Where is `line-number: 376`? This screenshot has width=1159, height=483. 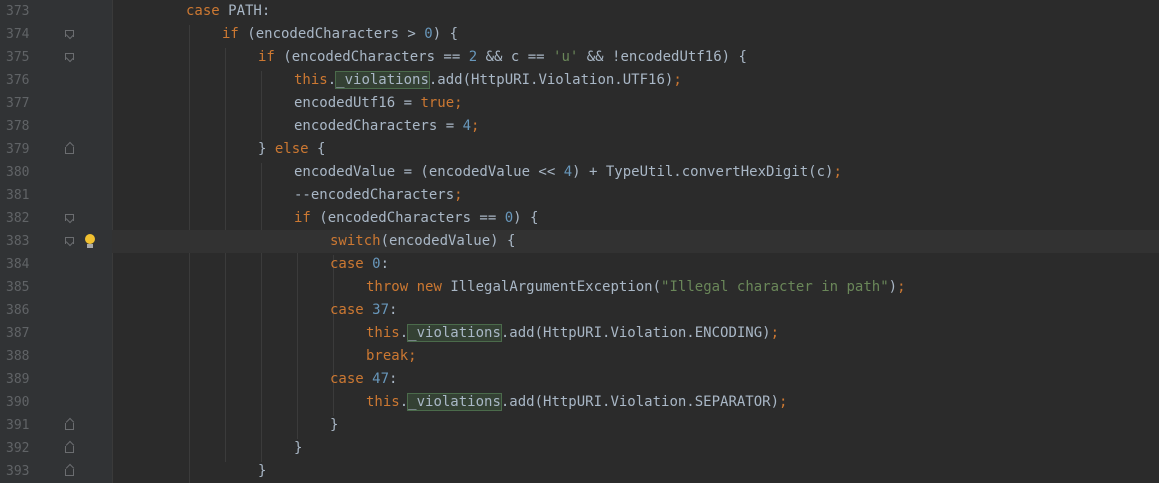 line-number: 376 is located at coordinates (22, 80).